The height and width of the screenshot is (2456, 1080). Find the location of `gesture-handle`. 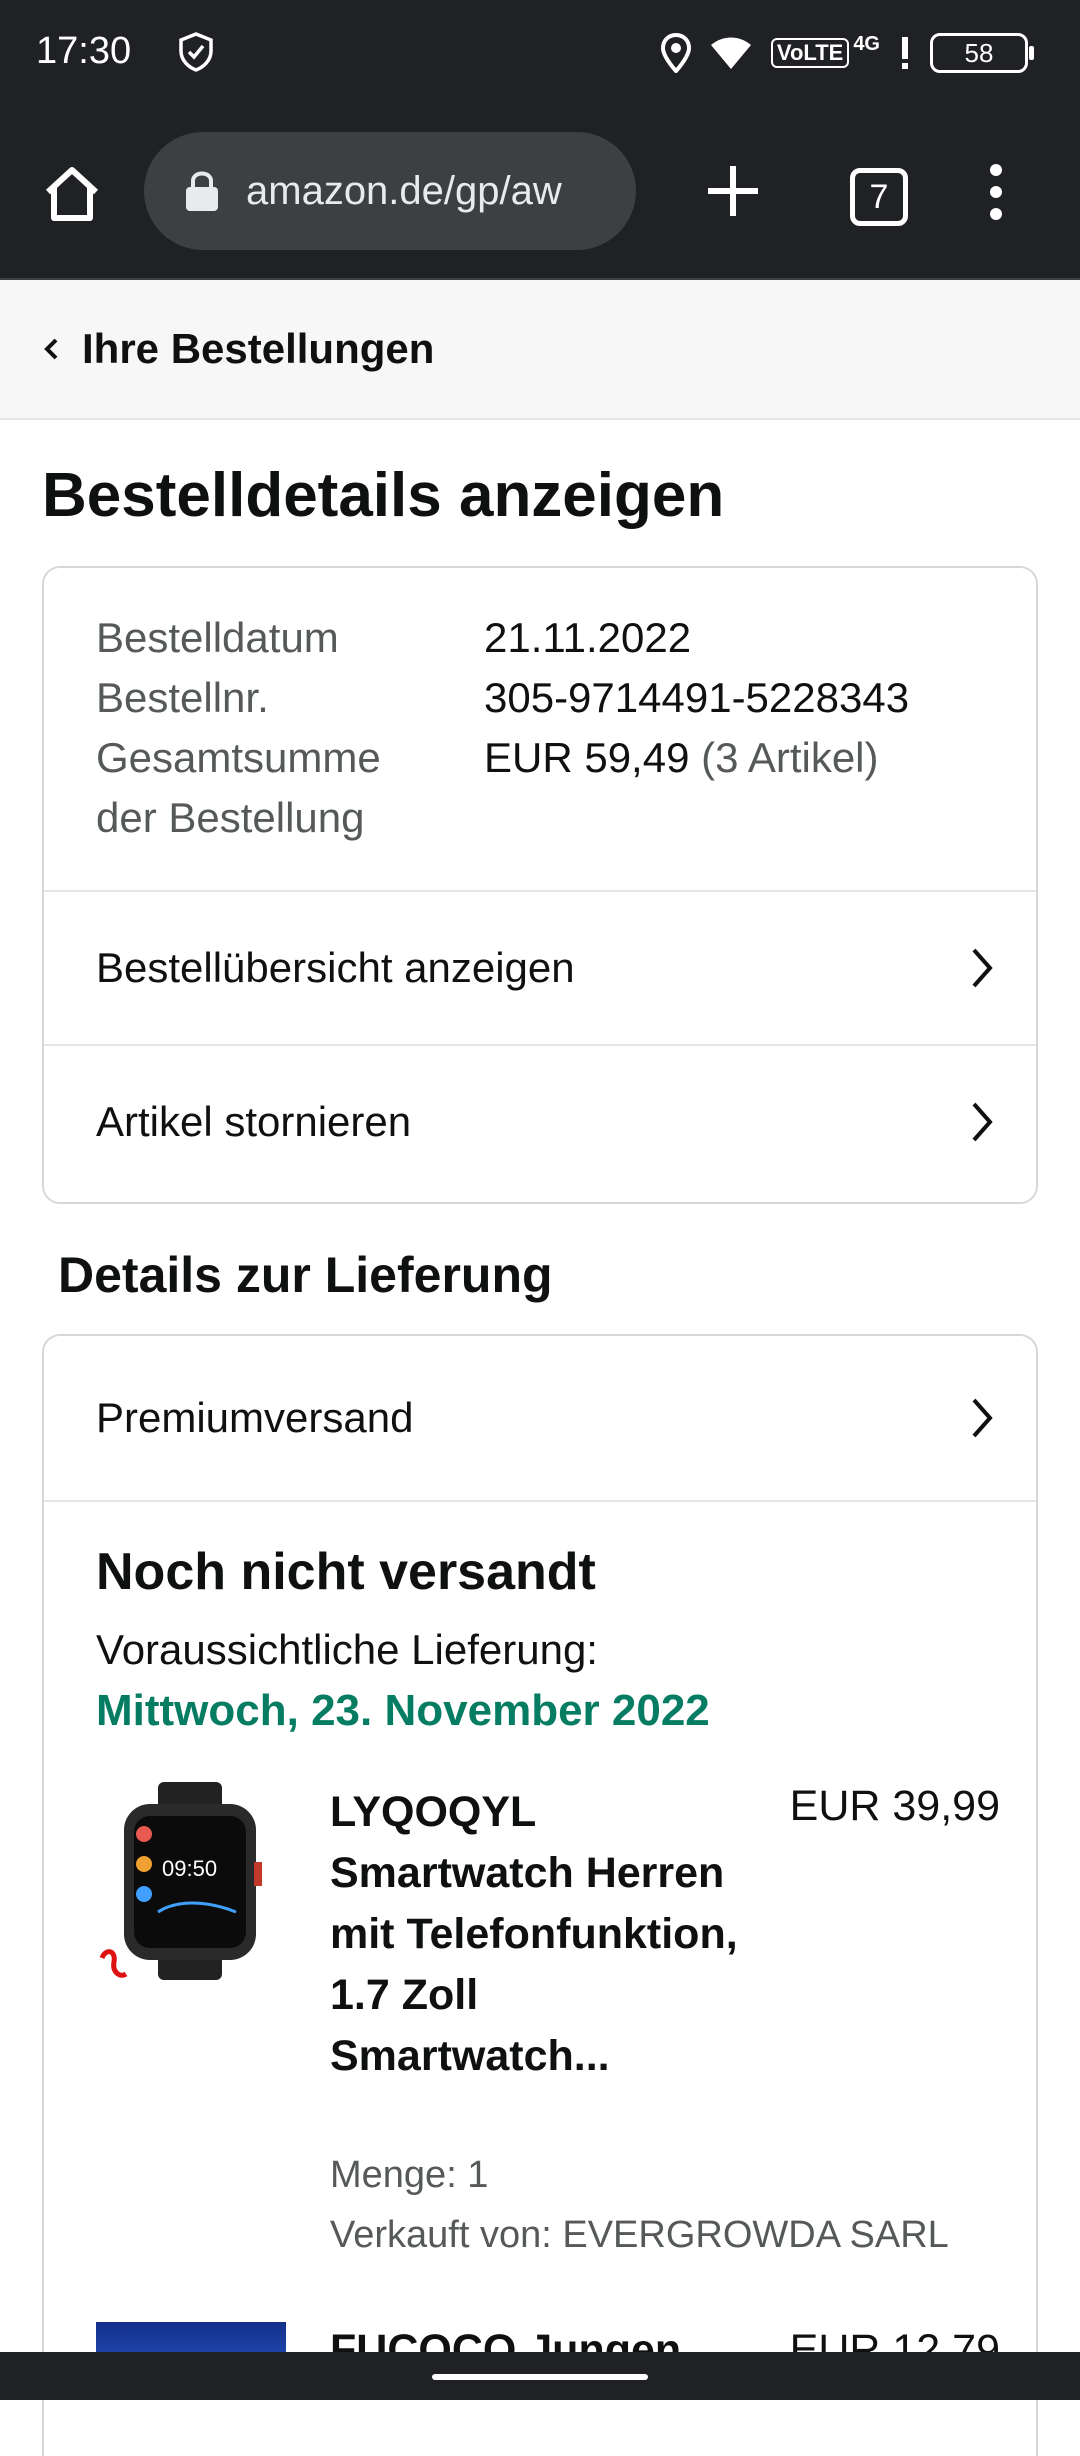

gesture-handle is located at coordinates (540, 2377).